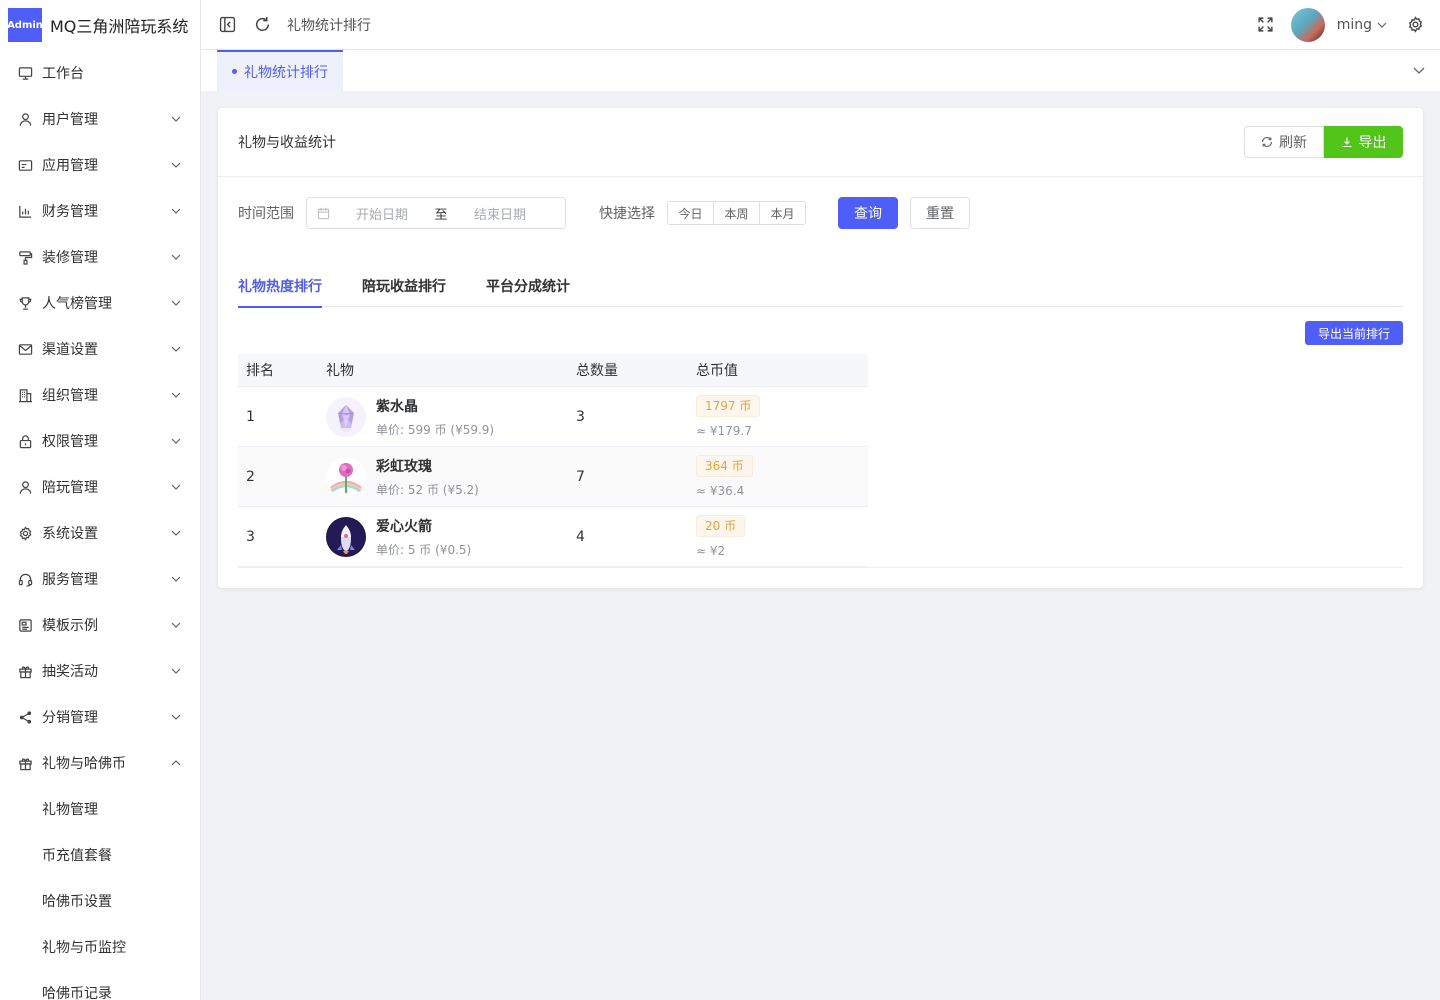  What do you see at coordinates (100, 717) in the screenshot?
I see `sidebar-item-distribution: 分销管理` at bounding box center [100, 717].